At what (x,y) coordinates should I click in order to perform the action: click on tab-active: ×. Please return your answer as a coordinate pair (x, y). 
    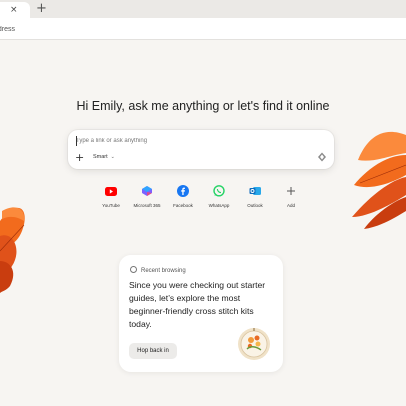
    Looking at the image, I should click on (15, 10).